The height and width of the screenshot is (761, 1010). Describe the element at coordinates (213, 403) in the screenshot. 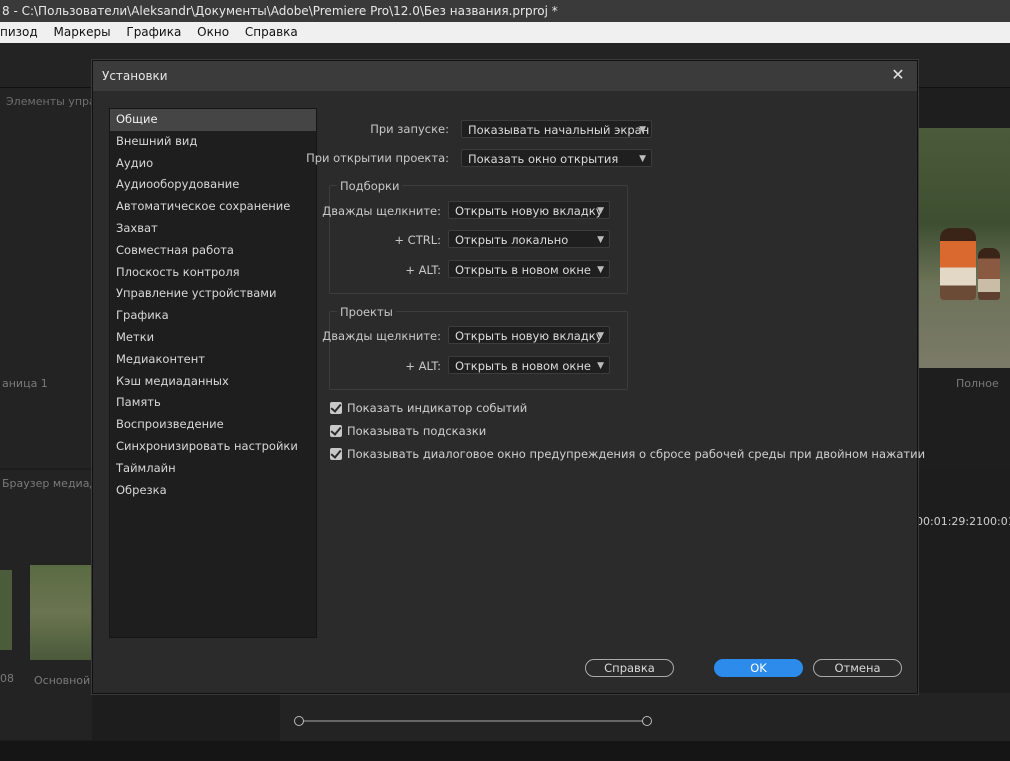

I see `nav-item-memory: Память` at that location.